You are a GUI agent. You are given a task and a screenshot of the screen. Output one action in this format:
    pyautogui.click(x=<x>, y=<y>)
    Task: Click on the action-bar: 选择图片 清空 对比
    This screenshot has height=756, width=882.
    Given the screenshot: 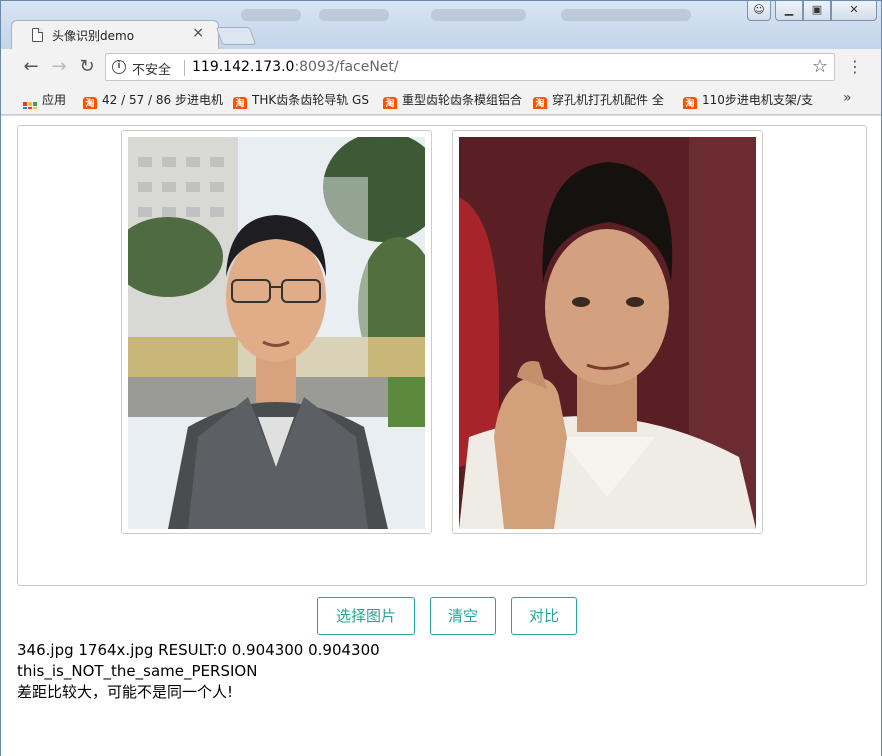 What is the action you would take?
    pyautogui.click(x=441, y=616)
    